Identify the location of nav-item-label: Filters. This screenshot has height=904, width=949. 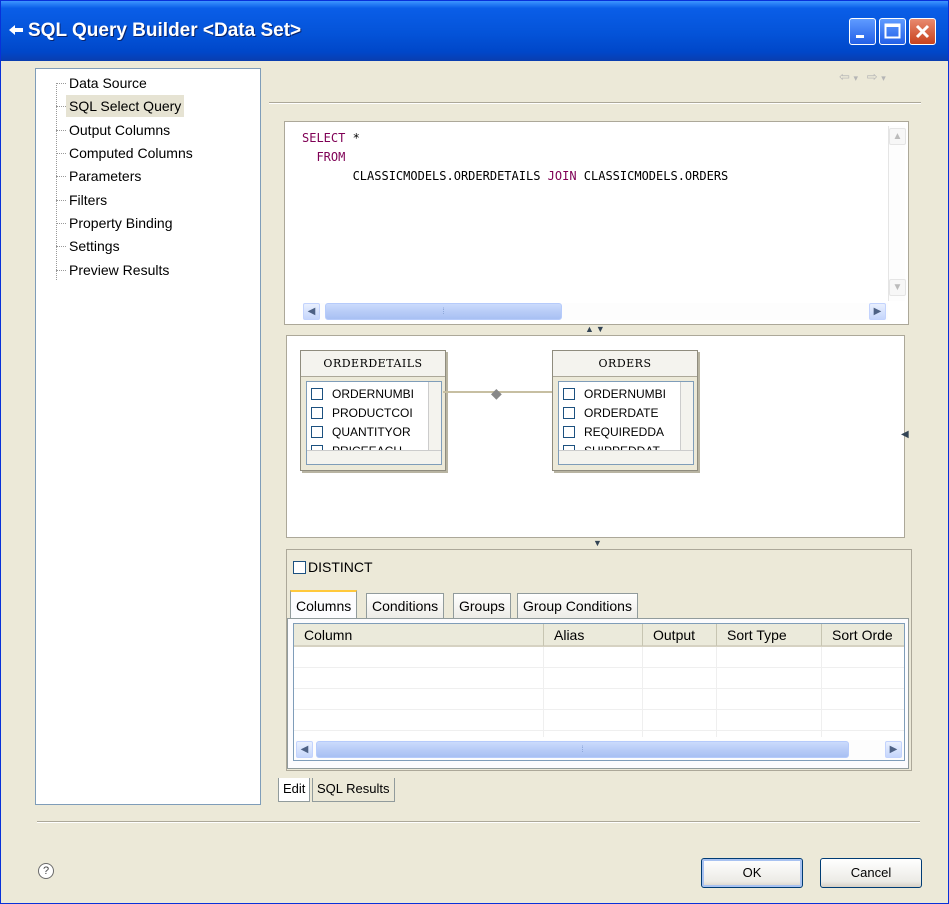
(88, 200).